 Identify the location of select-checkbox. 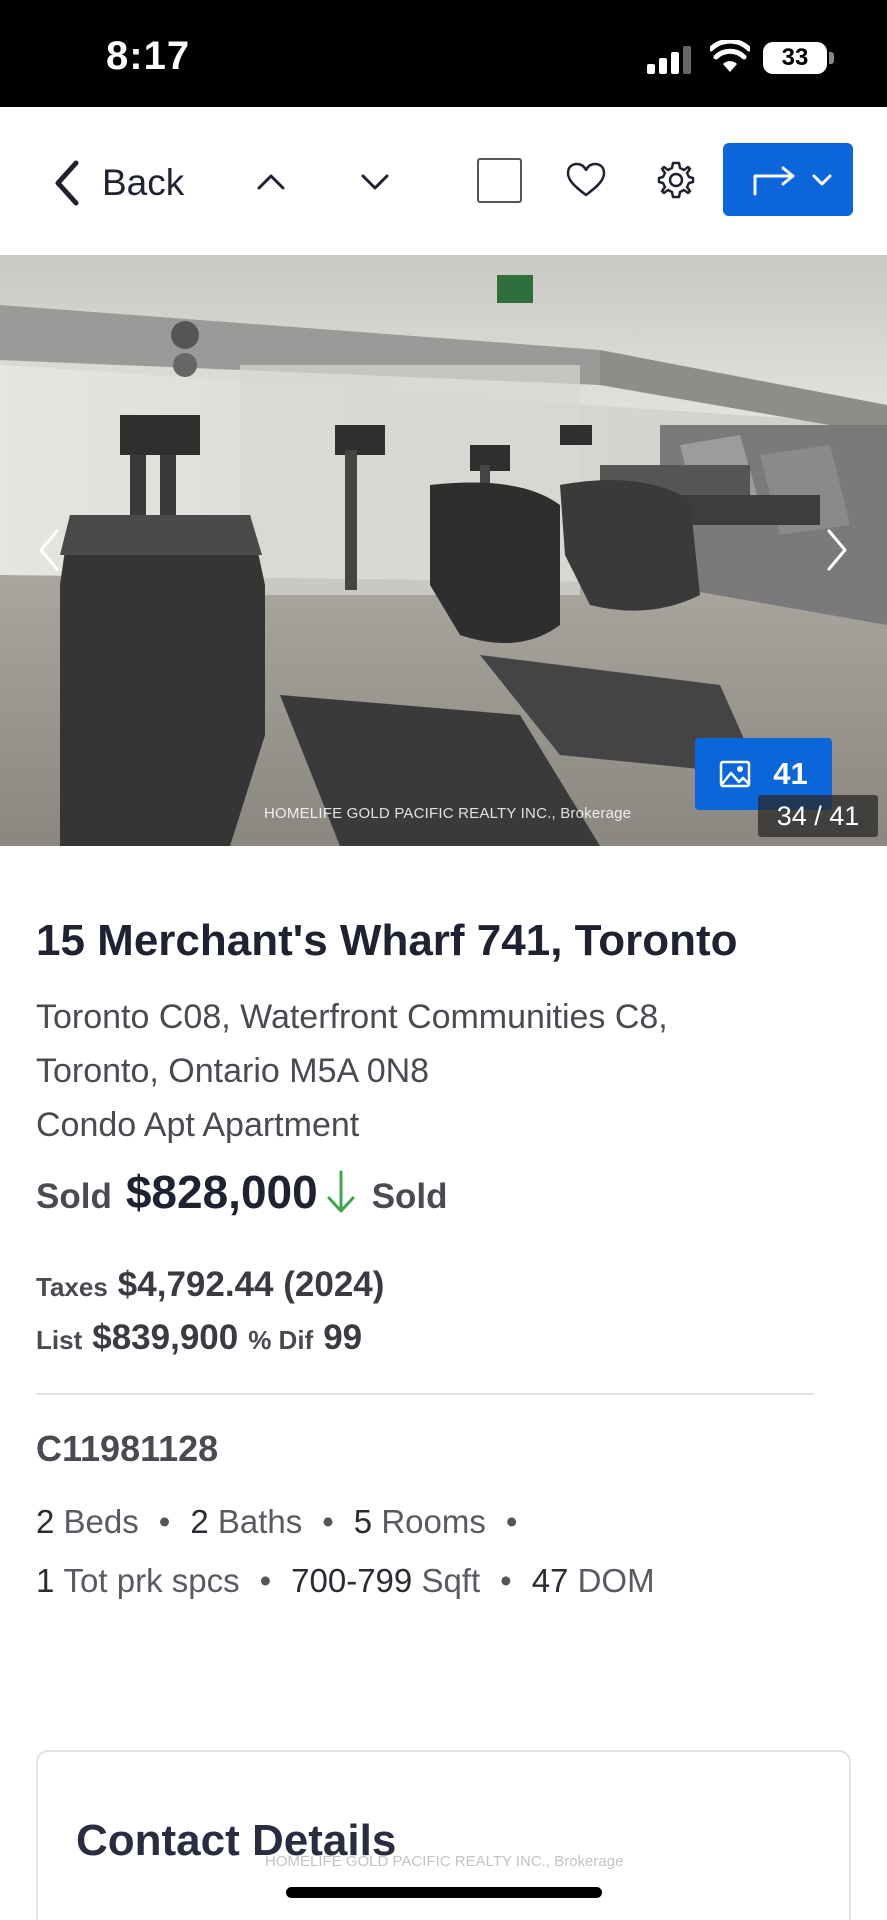
(499, 180).